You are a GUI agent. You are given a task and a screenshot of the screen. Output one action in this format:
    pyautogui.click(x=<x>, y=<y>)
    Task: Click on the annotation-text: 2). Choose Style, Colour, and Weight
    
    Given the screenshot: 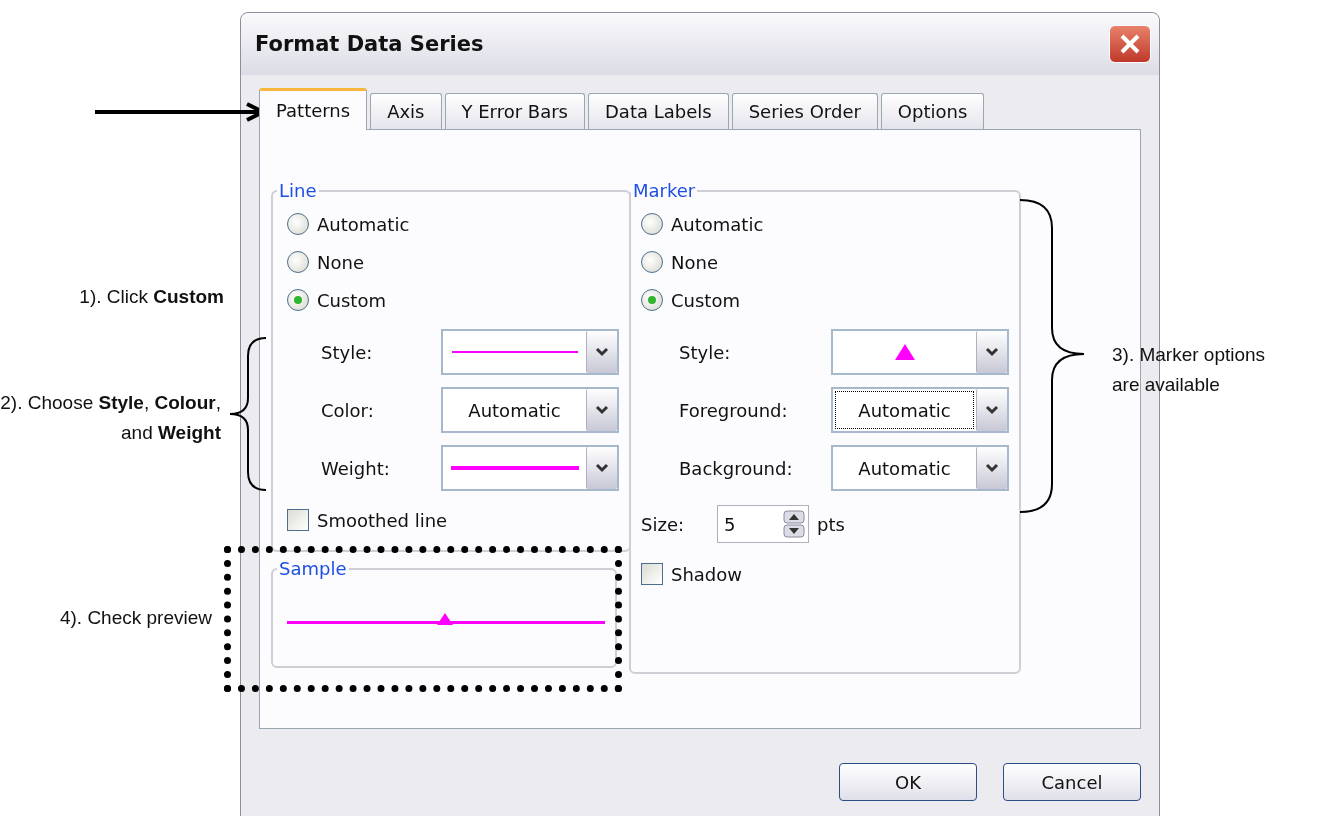 What is the action you would take?
    pyautogui.click(x=110, y=418)
    